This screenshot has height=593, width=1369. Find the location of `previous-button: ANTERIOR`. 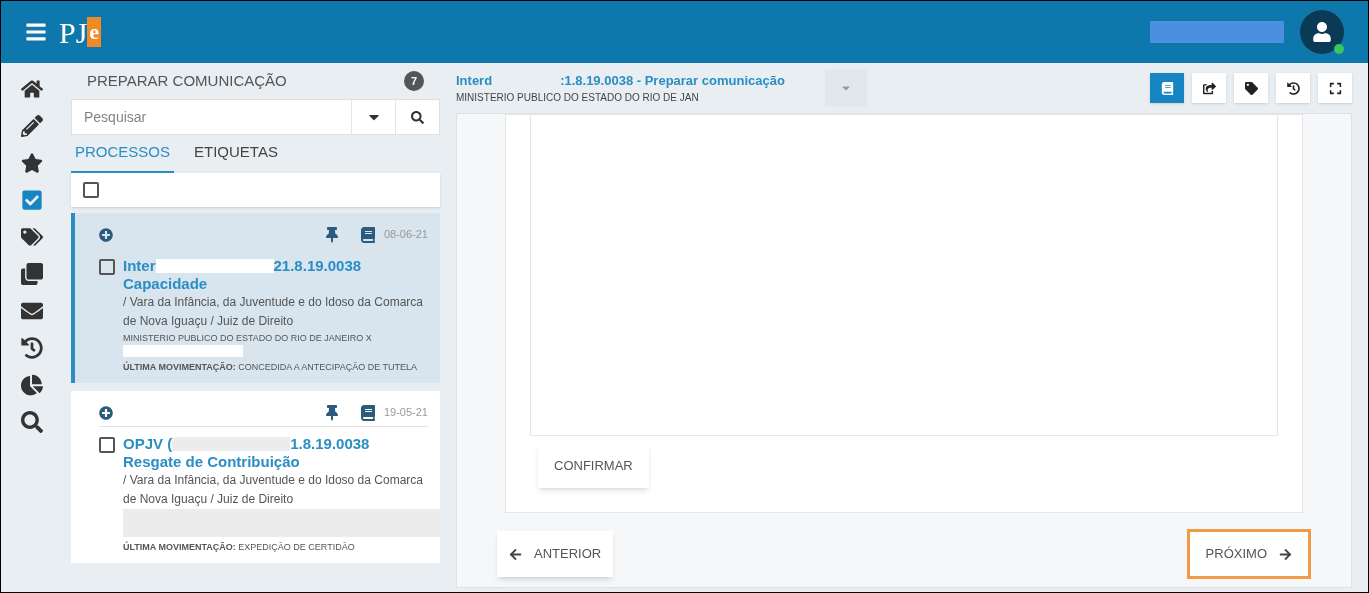

previous-button: ANTERIOR is located at coordinates (555, 554).